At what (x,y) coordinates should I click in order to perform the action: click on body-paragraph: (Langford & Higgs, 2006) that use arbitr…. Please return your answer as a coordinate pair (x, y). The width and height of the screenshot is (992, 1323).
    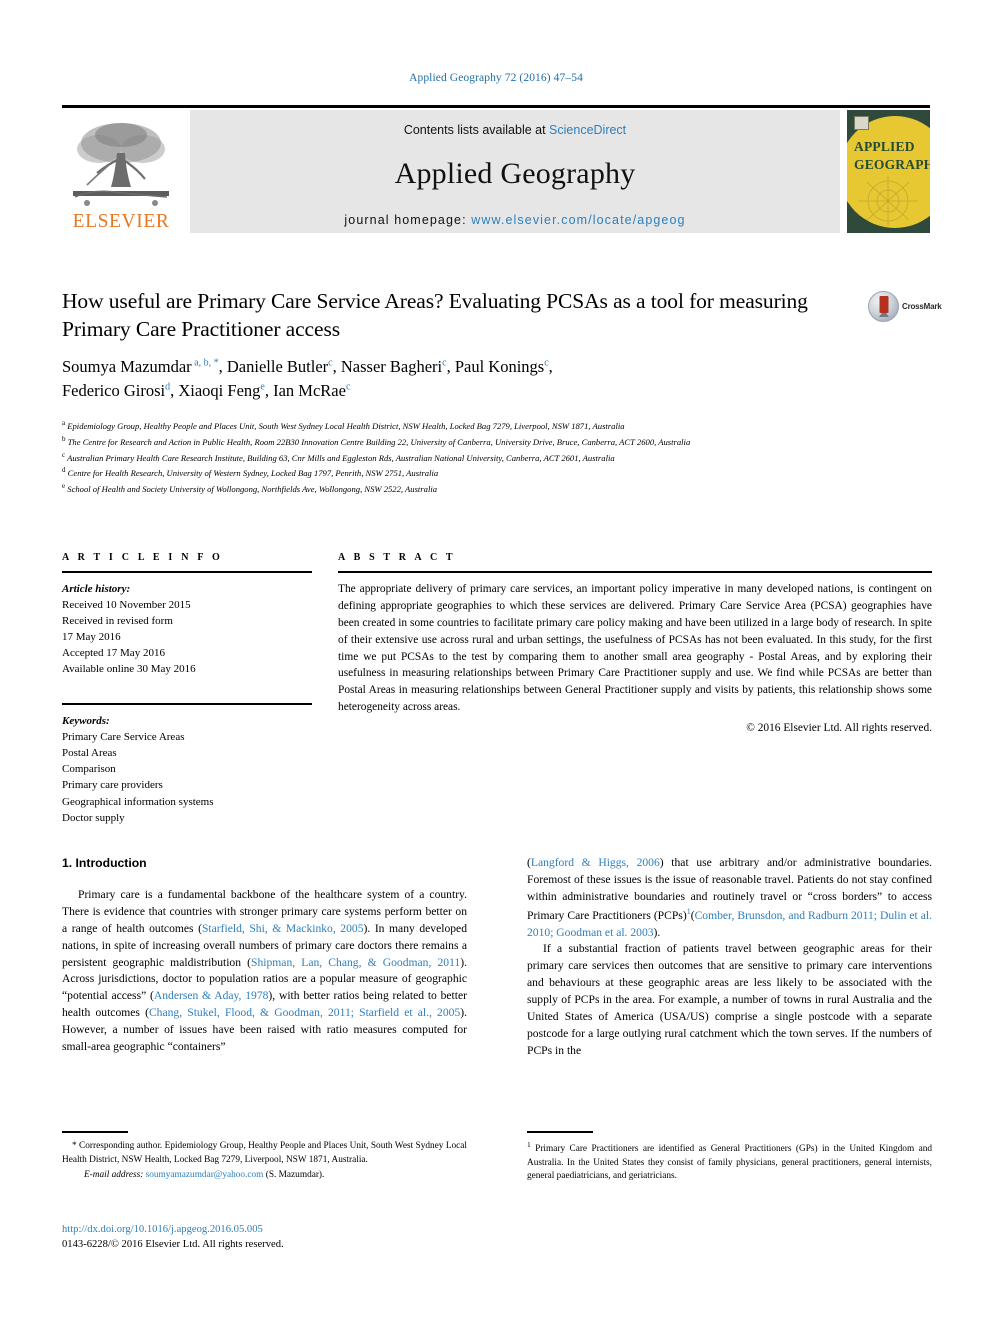
    Looking at the image, I should click on (729, 898).